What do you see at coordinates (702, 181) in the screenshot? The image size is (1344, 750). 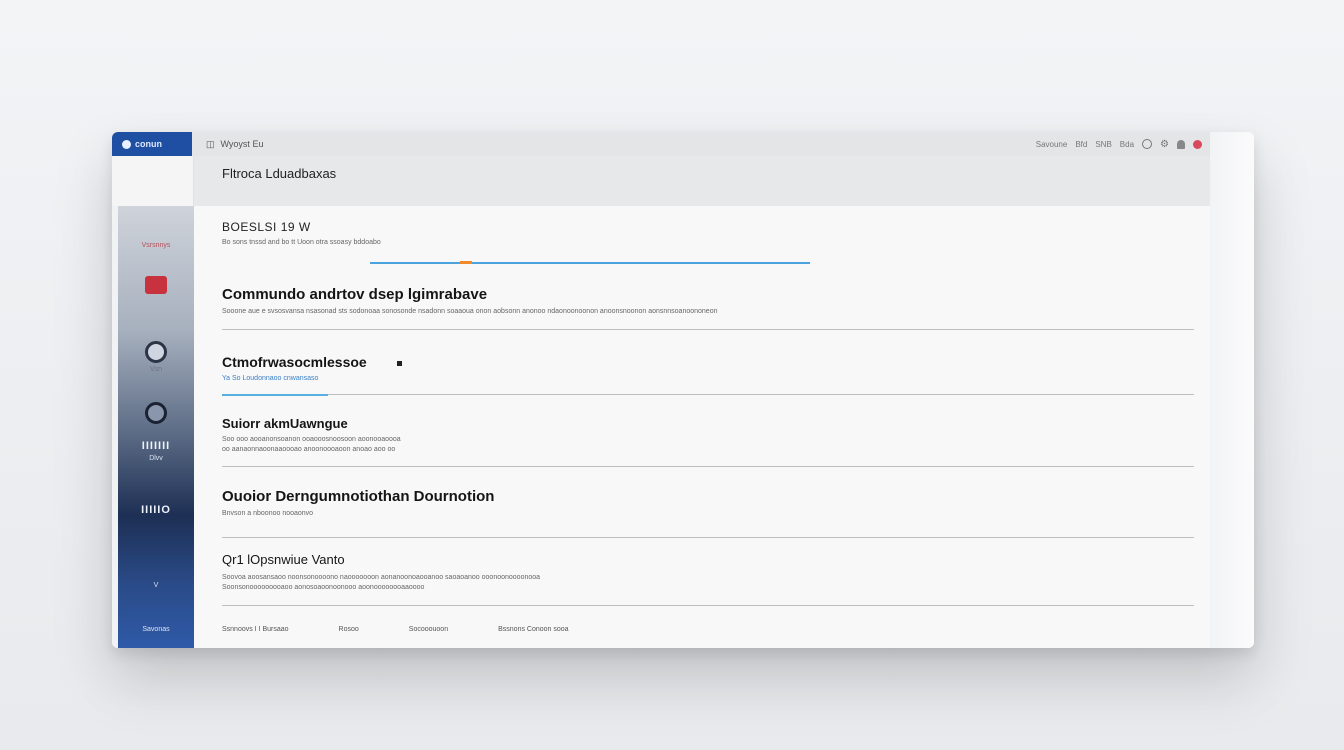 I see `page-header: Fltroca Lduadbaxas` at bounding box center [702, 181].